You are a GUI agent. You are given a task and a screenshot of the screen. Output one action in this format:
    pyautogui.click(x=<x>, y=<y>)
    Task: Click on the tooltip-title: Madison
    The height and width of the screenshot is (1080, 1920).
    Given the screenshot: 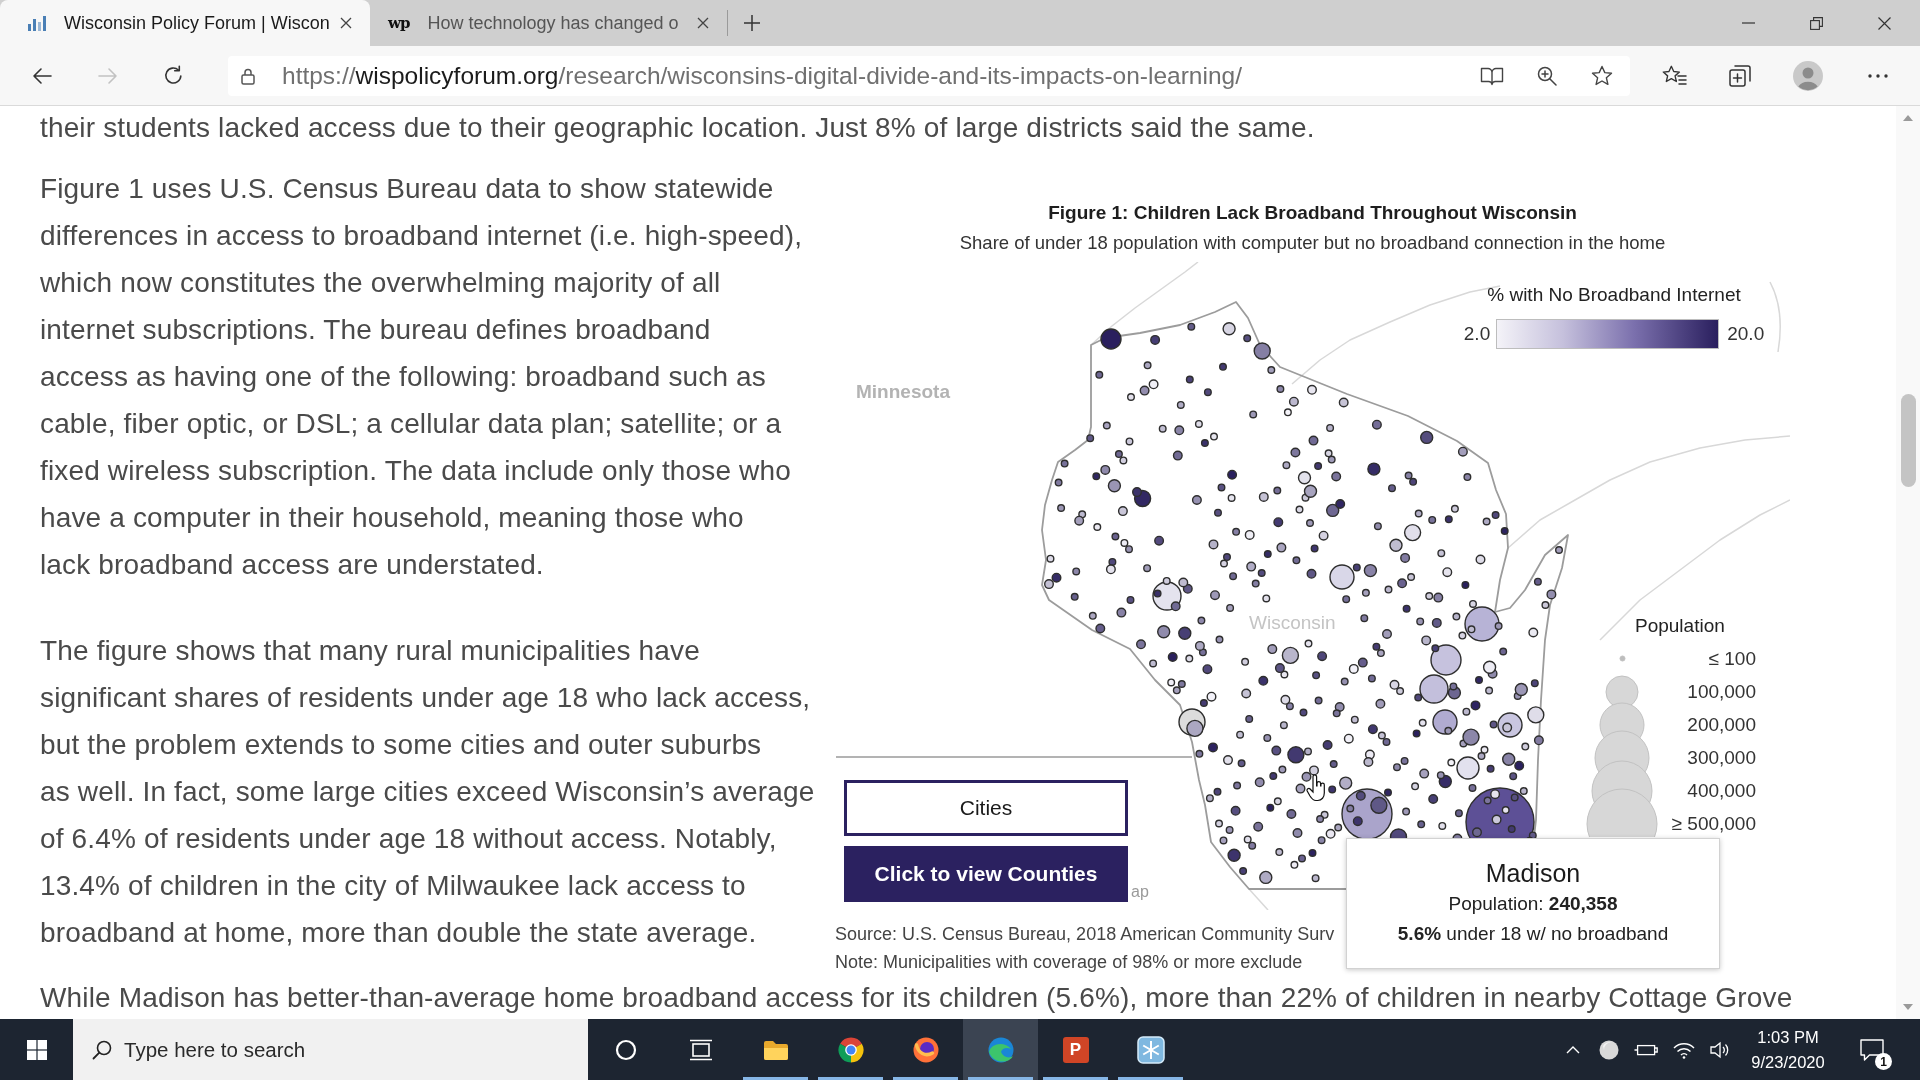 What is the action you would take?
    pyautogui.click(x=1533, y=873)
    